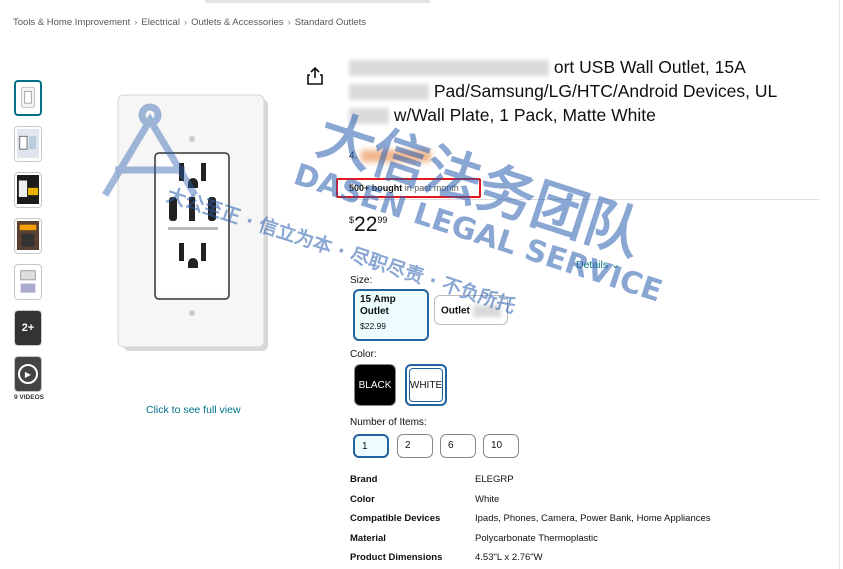 This screenshot has width=843, height=569. I want to click on items-option-2: 2, so click(415, 446).